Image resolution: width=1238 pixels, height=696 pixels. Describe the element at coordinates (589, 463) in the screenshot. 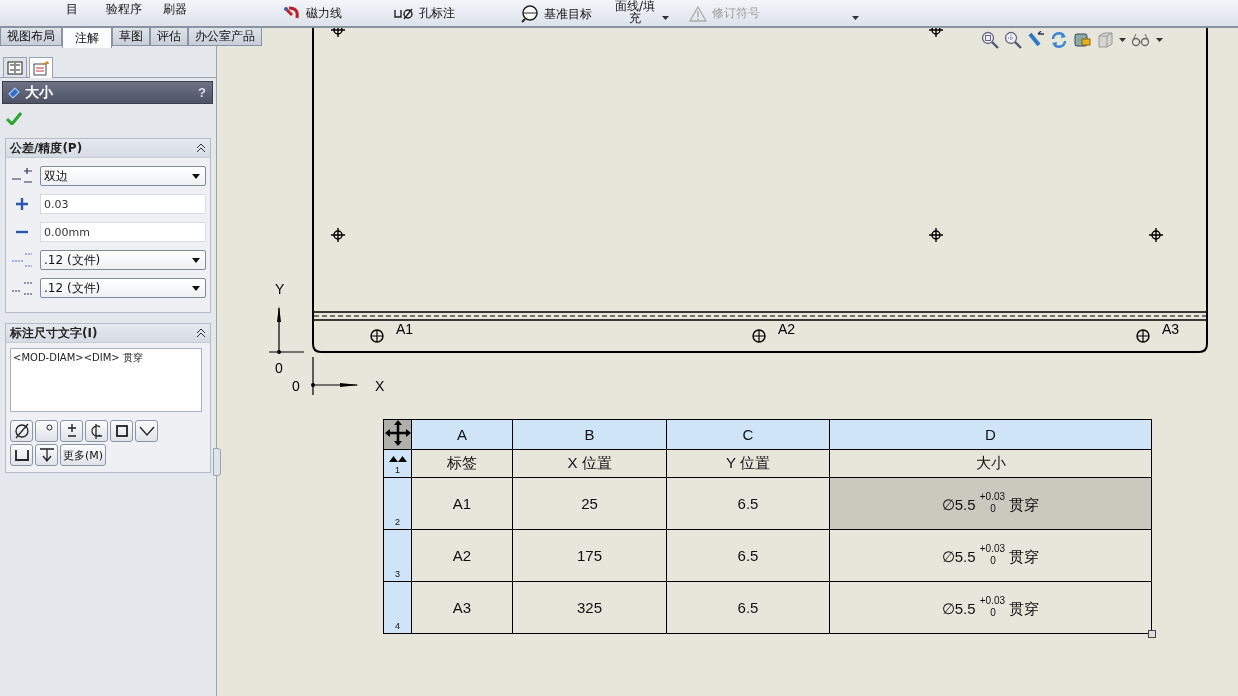

I see `table-cell: X 位置` at that location.